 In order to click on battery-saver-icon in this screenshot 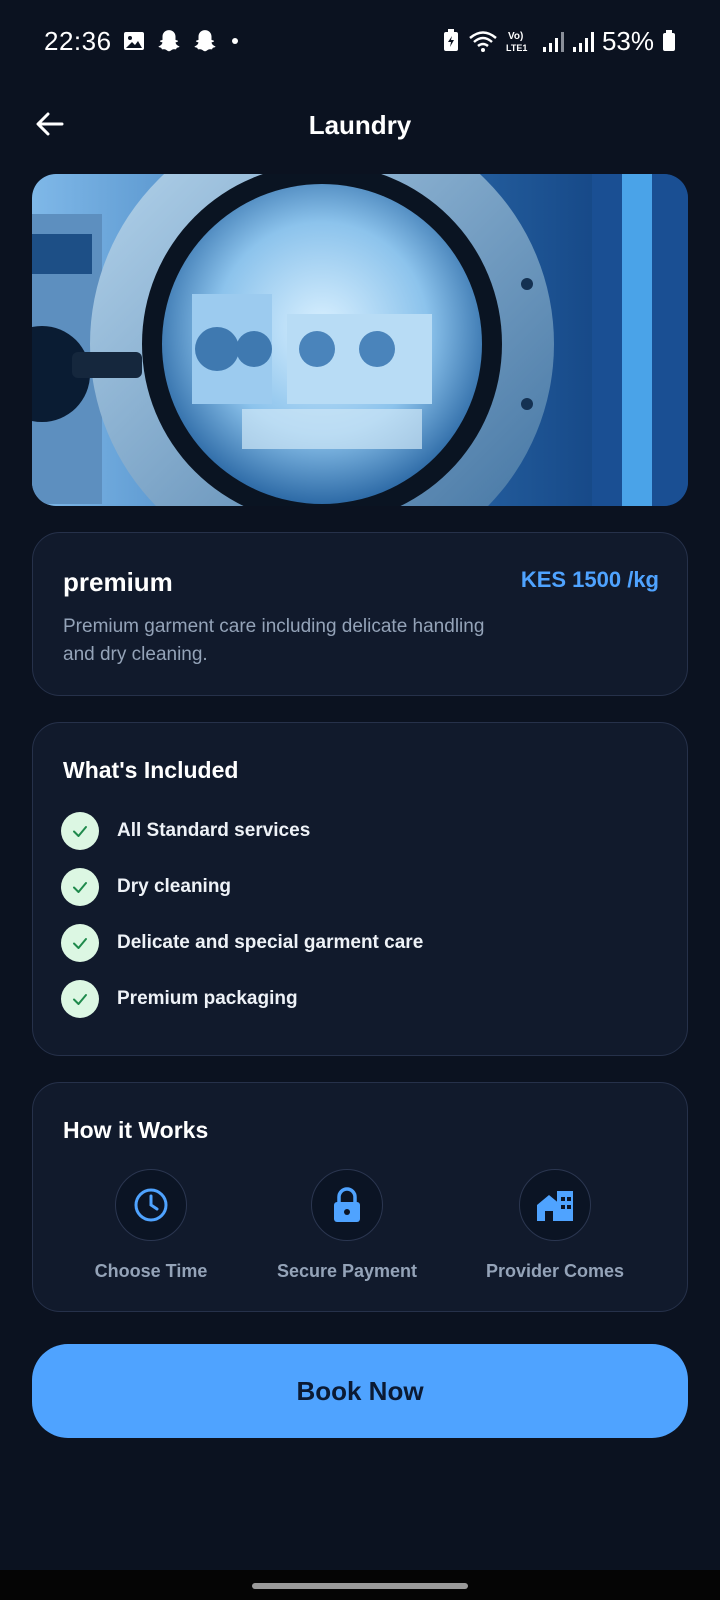, I will do `click(451, 41)`.